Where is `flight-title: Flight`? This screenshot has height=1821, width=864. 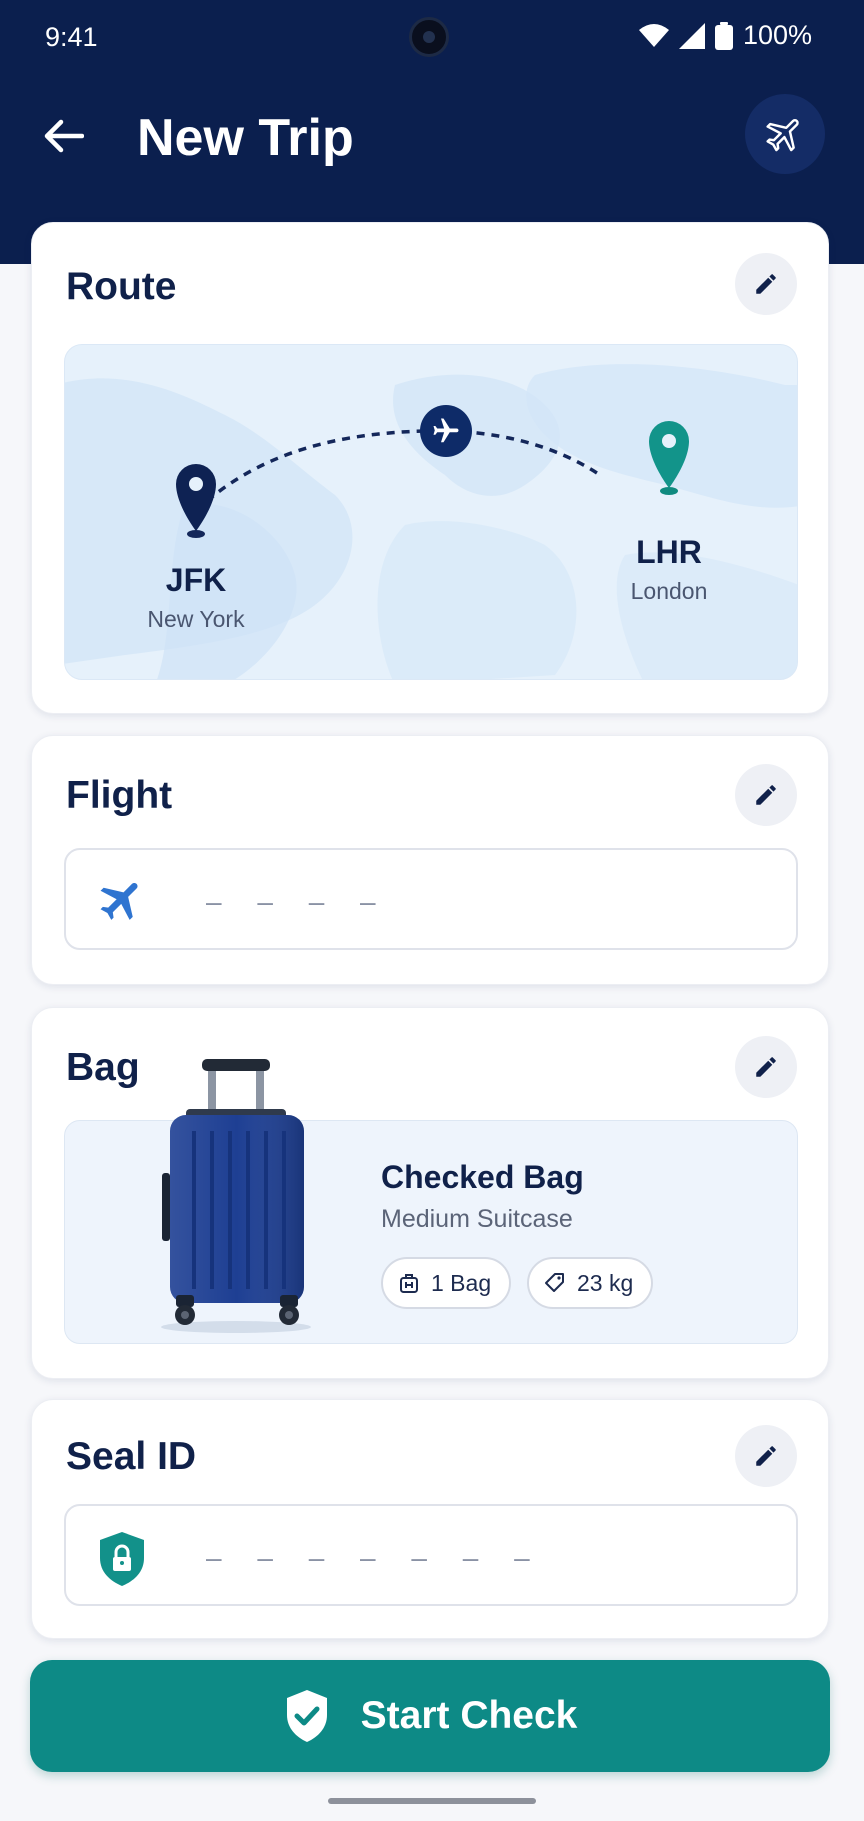
flight-title: Flight is located at coordinates (119, 795).